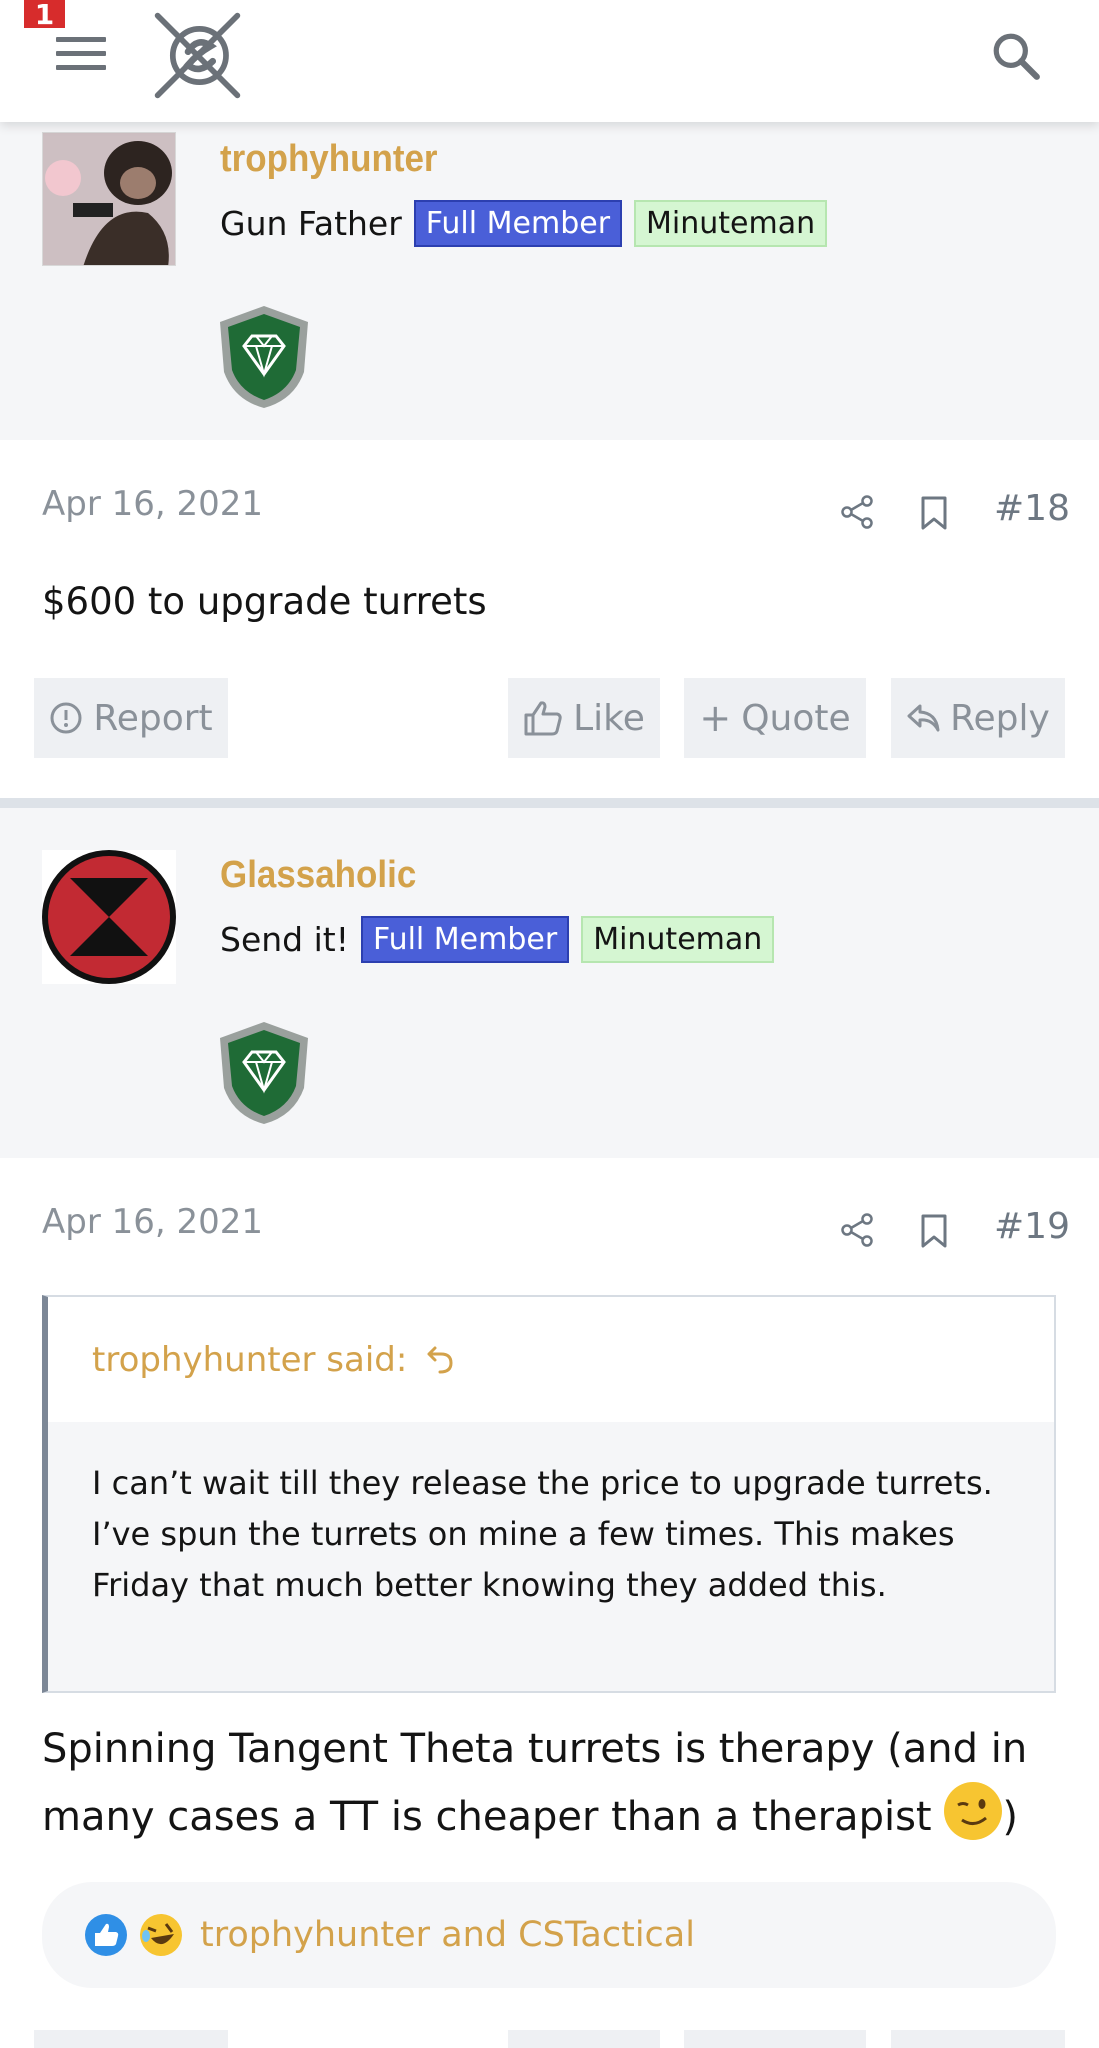 The image size is (1099, 2048). Describe the element at coordinates (549, 803) in the screenshot. I see `post-divider` at that location.